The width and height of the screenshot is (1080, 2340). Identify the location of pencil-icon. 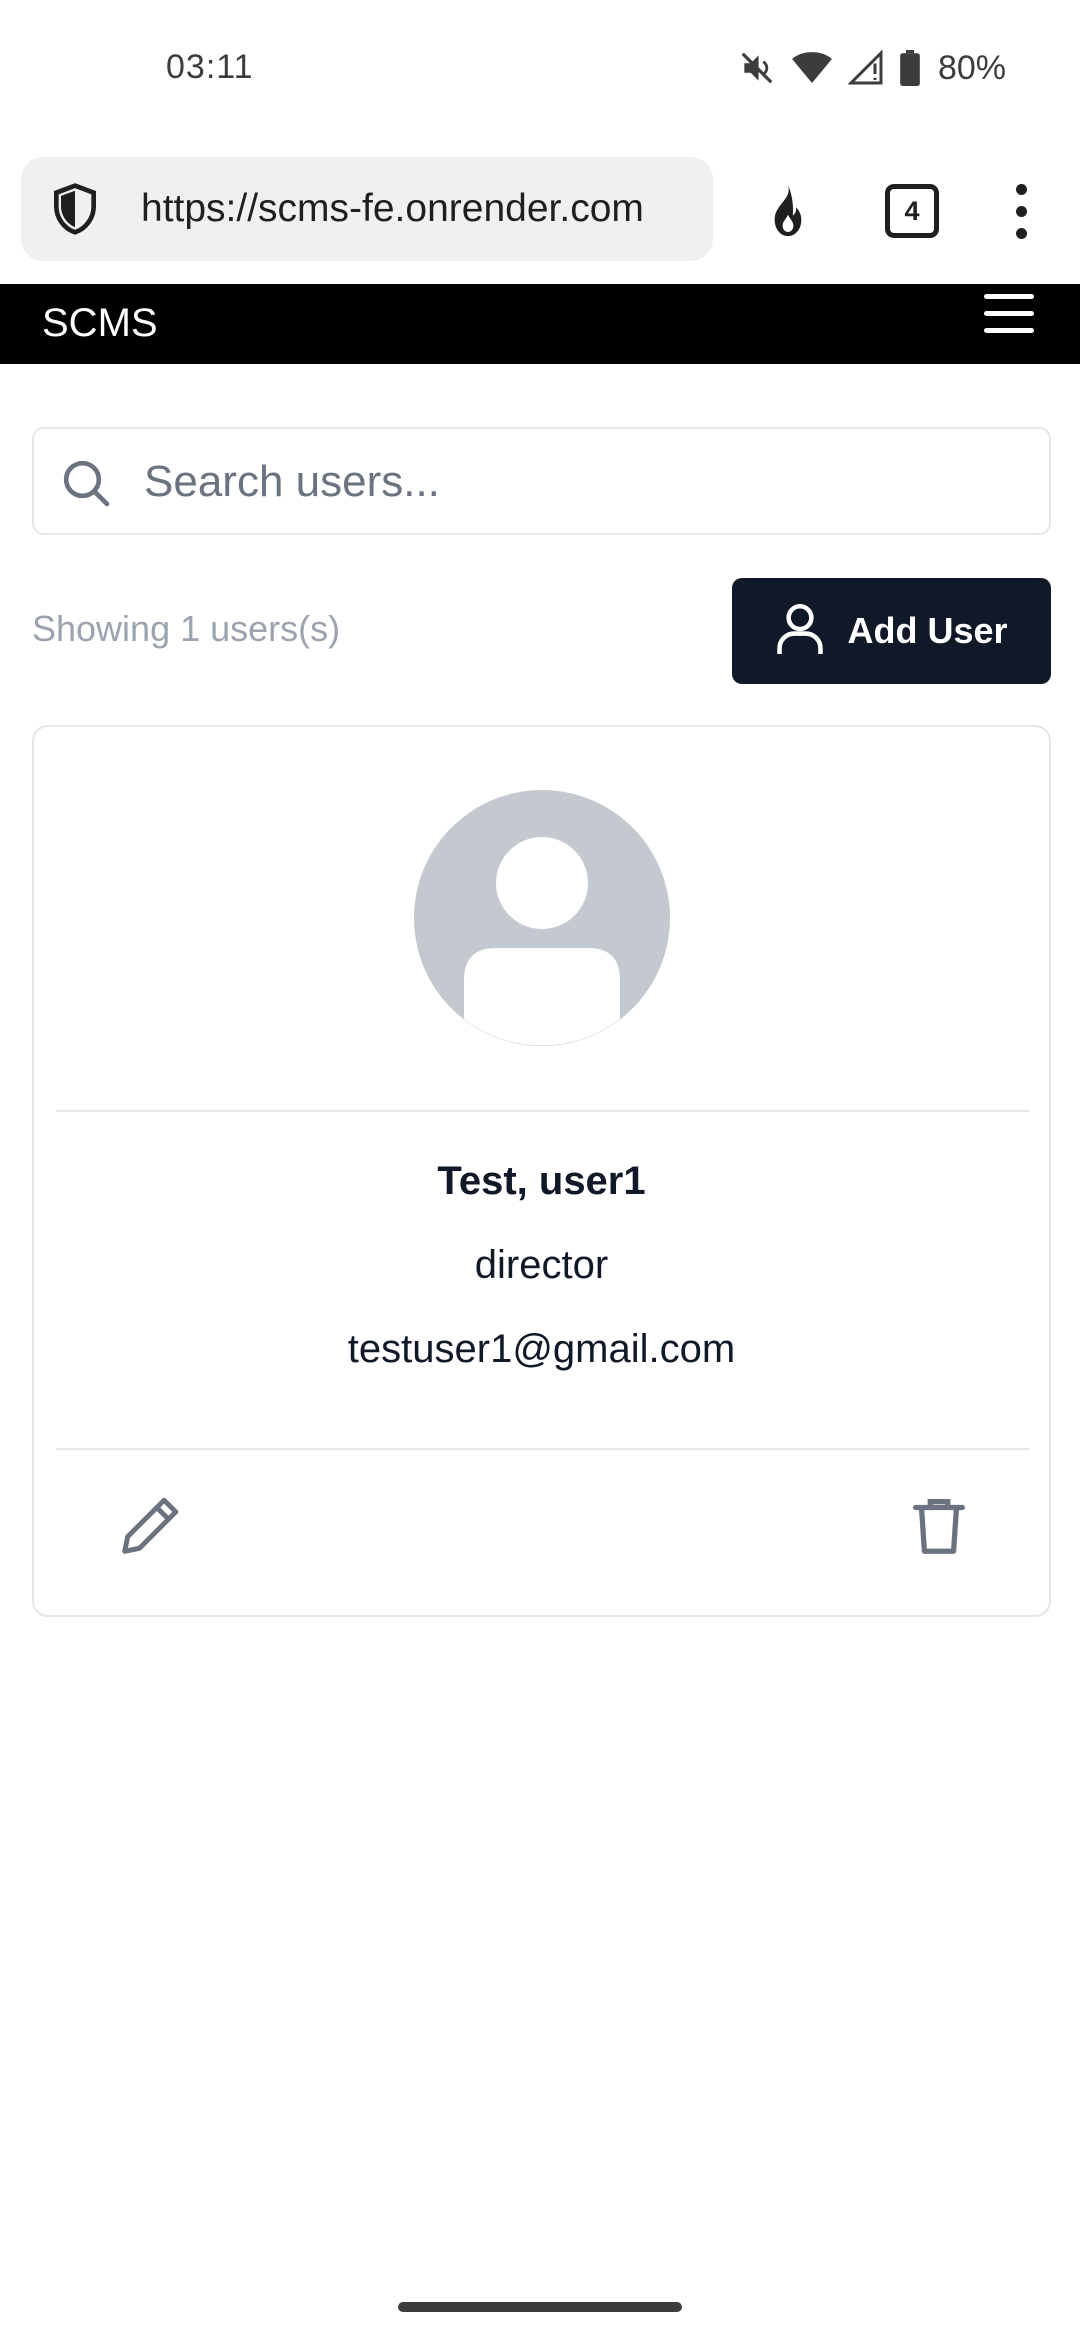
(150, 1525).